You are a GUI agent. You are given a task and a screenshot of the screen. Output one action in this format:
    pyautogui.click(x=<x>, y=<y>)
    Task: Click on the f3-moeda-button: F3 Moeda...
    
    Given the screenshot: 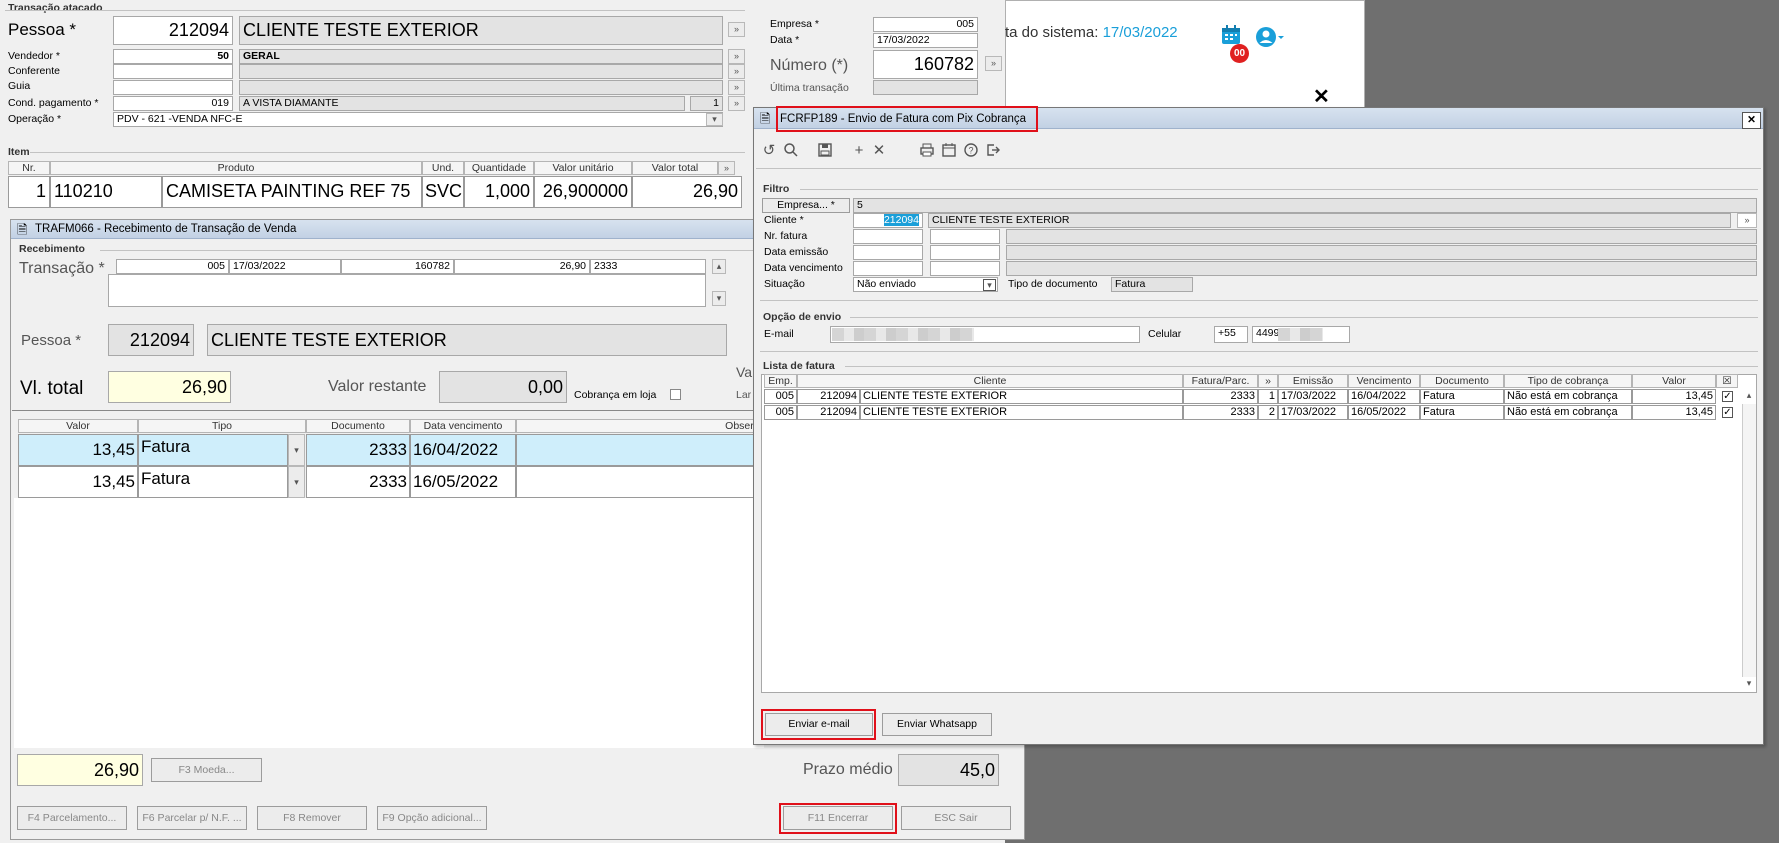 What is the action you would take?
    pyautogui.click(x=206, y=770)
    